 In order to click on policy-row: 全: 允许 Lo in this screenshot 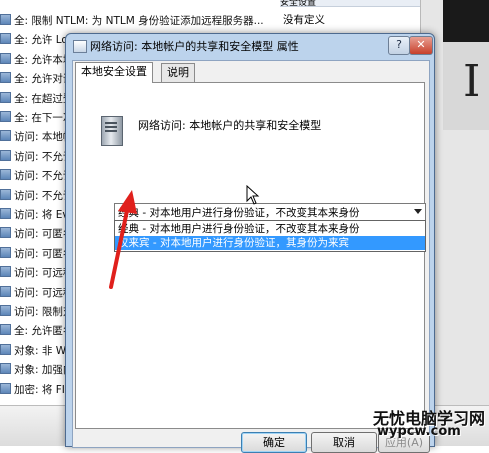, I will do `click(34, 40)`.